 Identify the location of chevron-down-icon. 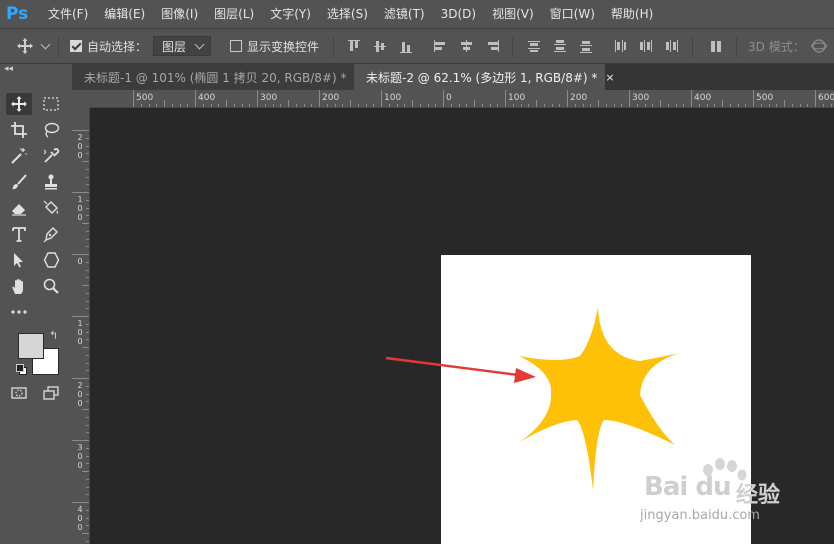
(45, 44).